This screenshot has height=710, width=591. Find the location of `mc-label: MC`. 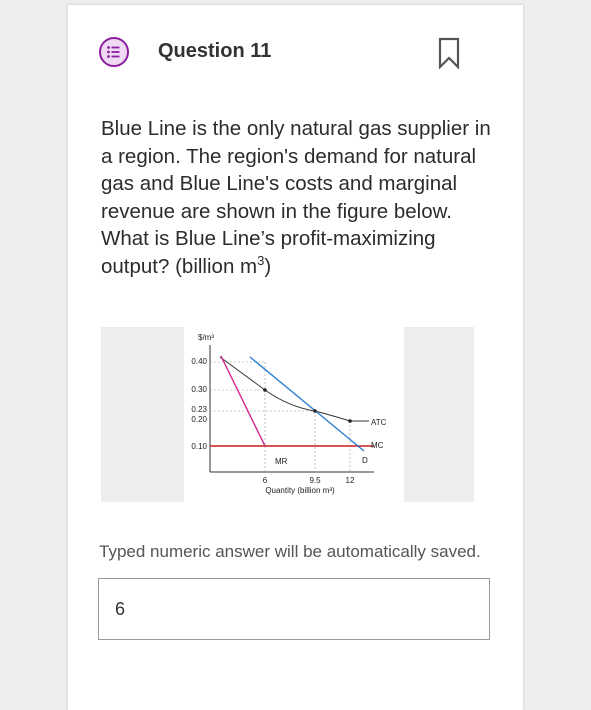

mc-label: MC is located at coordinates (377, 445).